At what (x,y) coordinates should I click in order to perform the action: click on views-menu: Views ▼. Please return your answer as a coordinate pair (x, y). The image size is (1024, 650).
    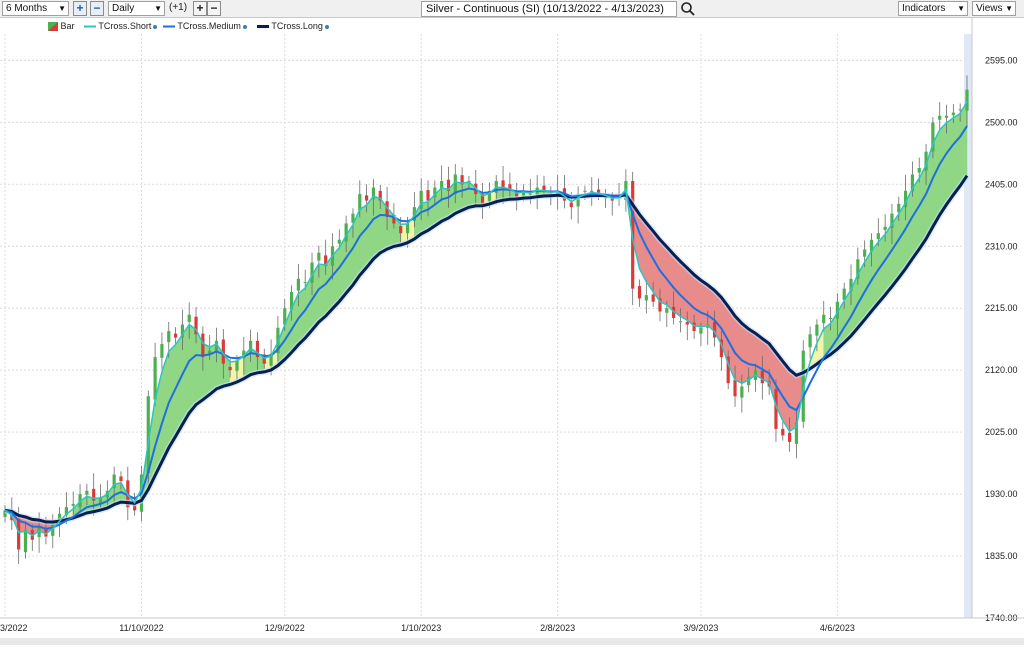
    Looking at the image, I should click on (994, 8).